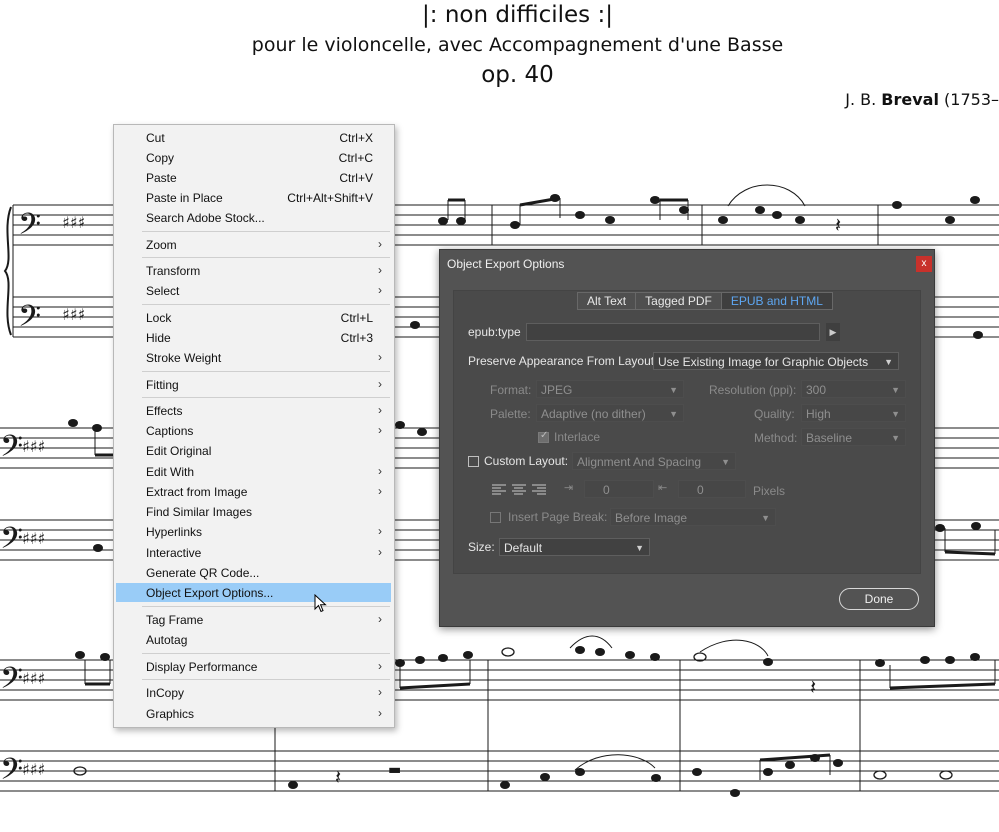 The image size is (999, 832). Describe the element at coordinates (320, 603) in the screenshot. I see `mouse-cursor-icon` at that location.